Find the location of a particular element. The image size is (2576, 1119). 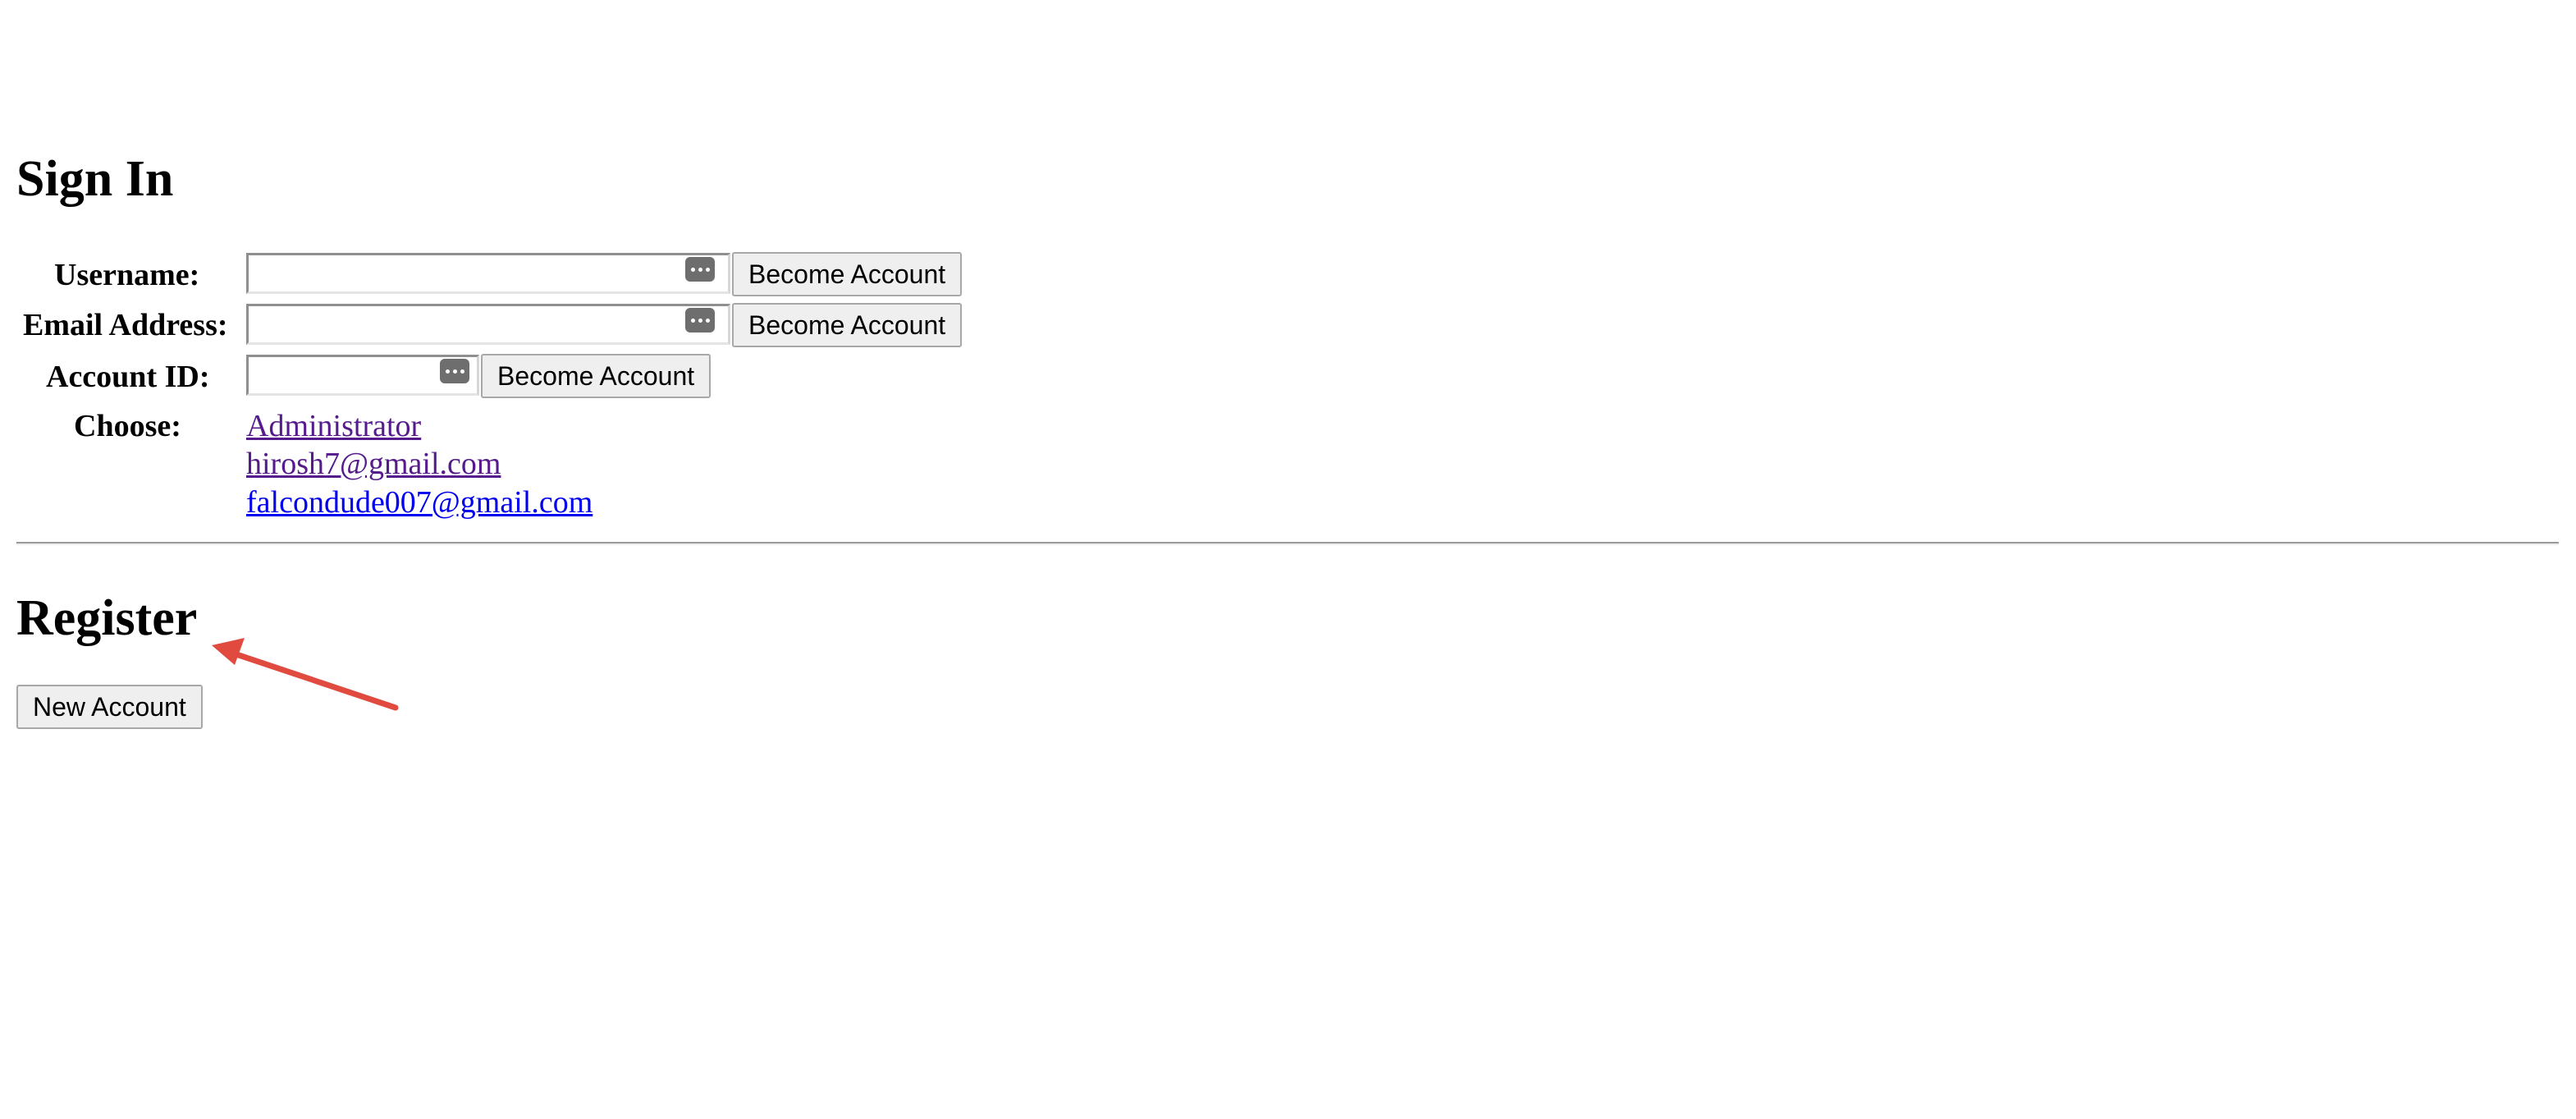

arrow-annotation-shaft is located at coordinates (316, 681).